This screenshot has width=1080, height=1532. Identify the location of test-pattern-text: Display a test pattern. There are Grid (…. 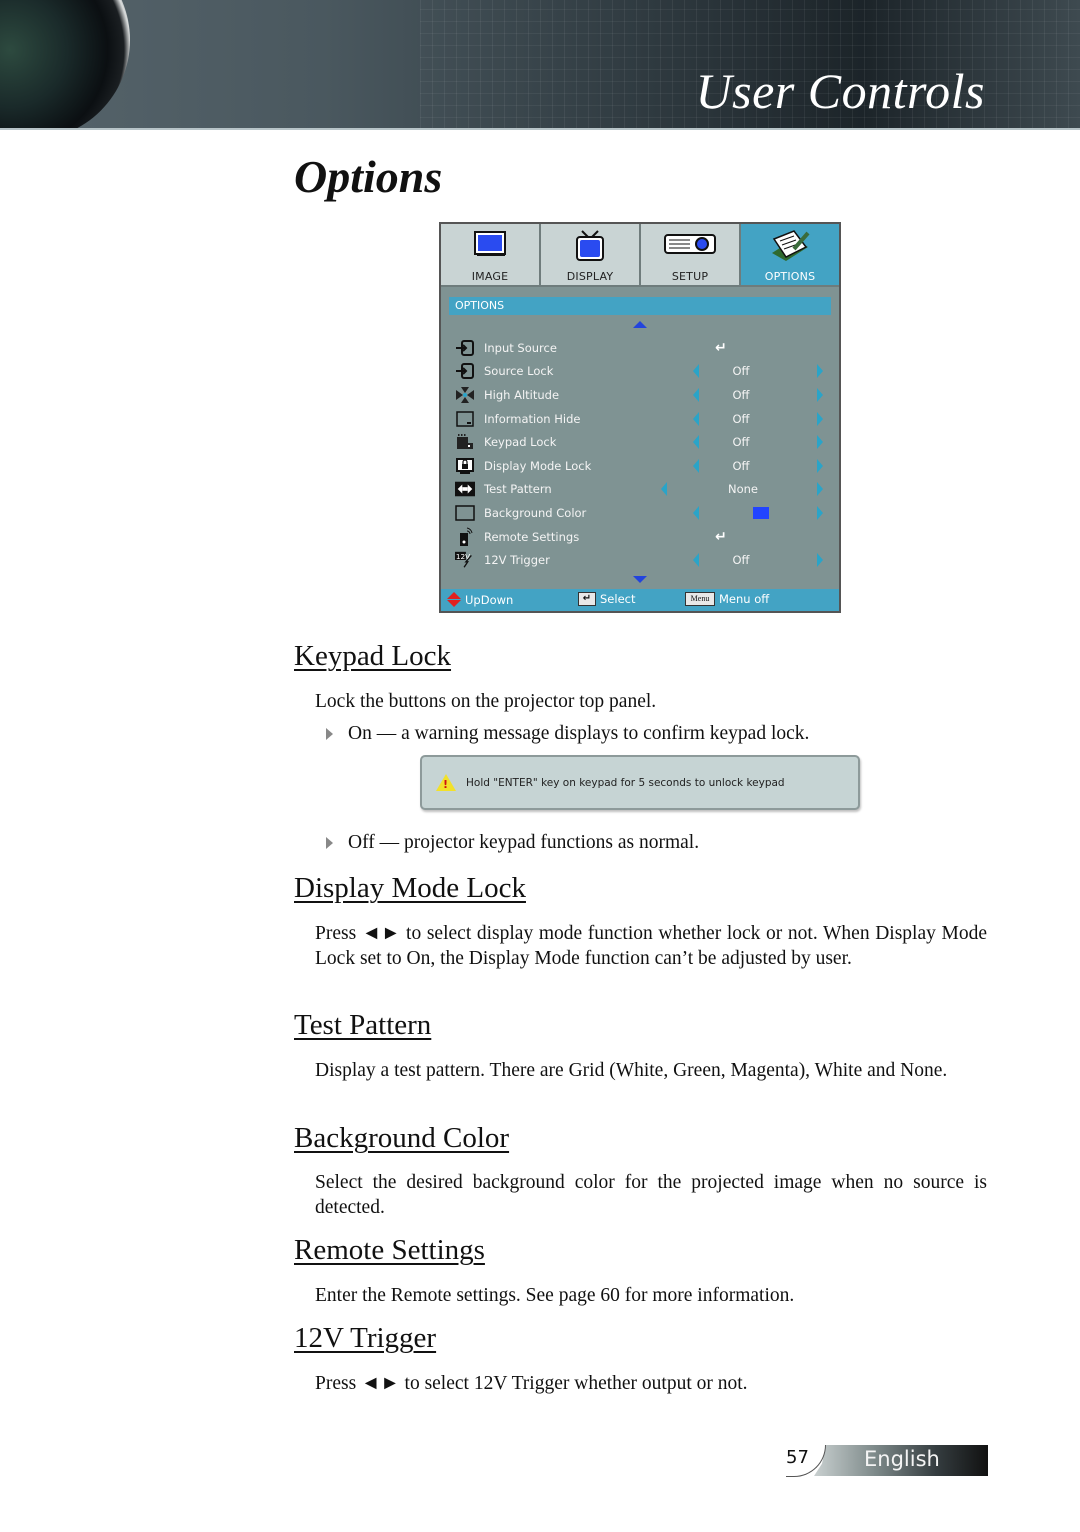
(631, 1070).